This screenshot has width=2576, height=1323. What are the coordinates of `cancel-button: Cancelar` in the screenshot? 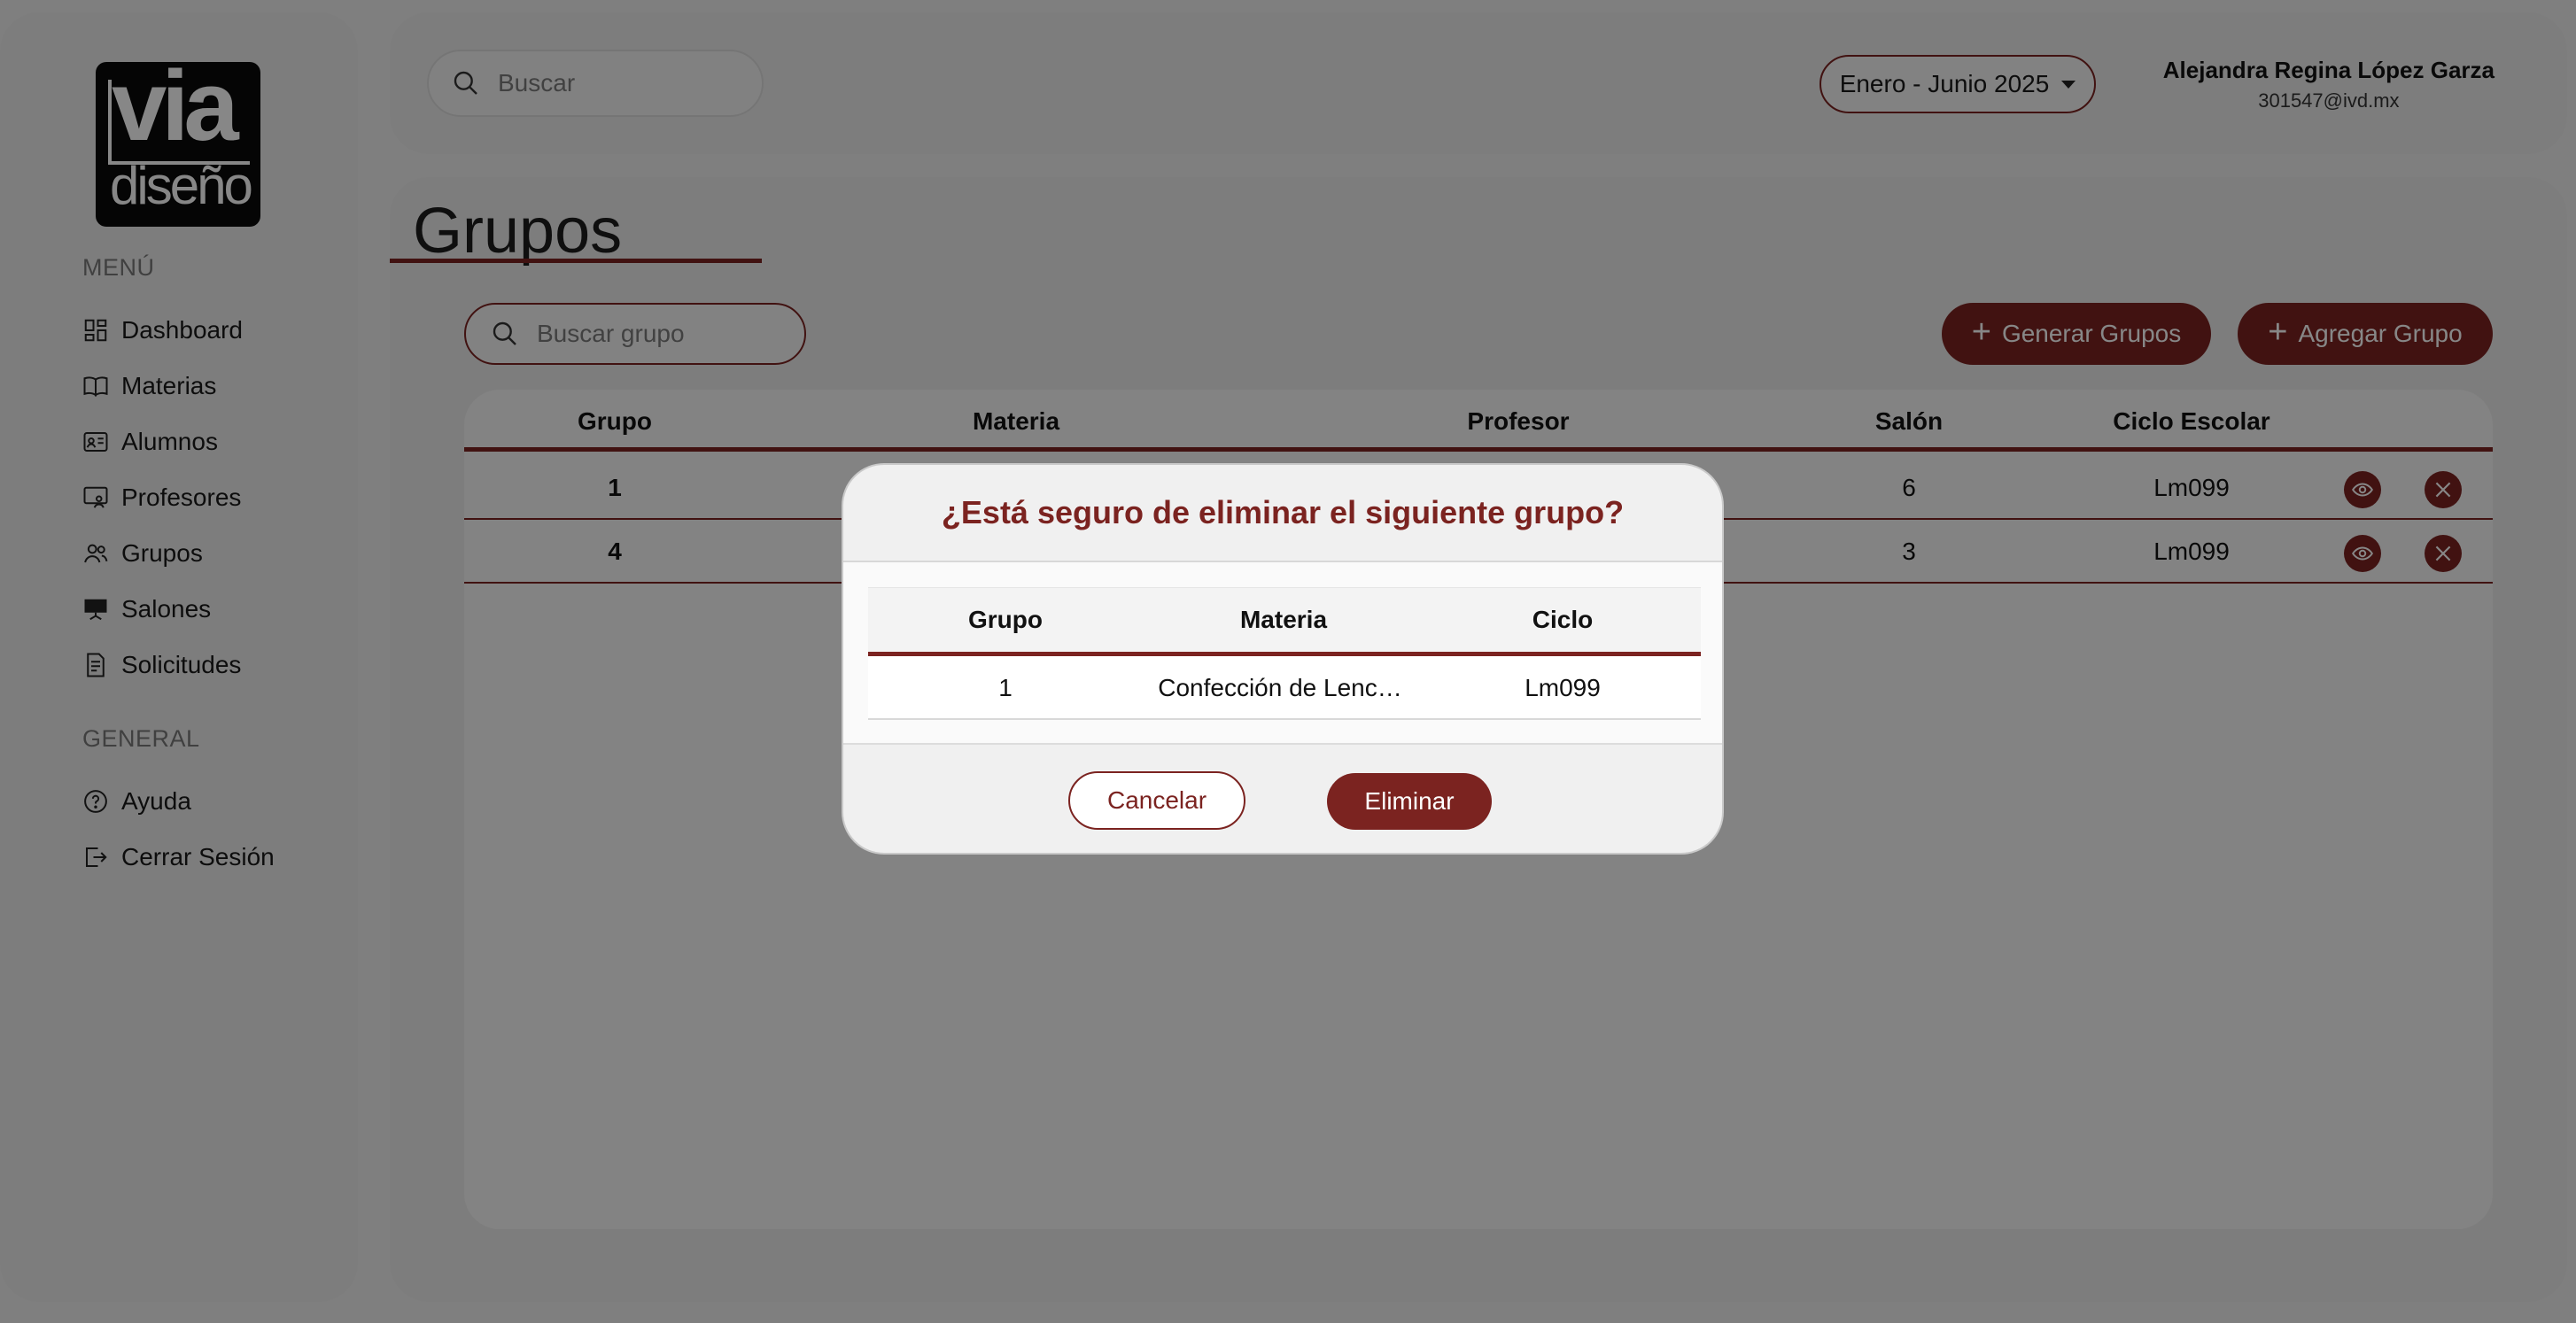 It's located at (1156, 800).